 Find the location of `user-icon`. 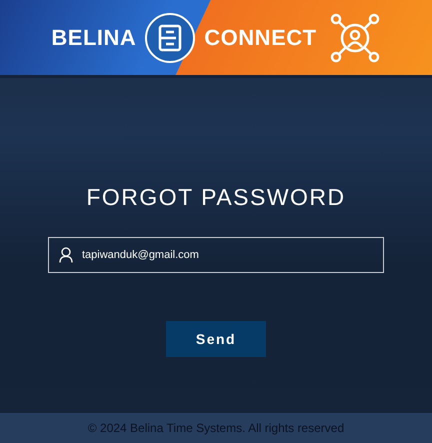

user-icon is located at coordinates (66, 255).